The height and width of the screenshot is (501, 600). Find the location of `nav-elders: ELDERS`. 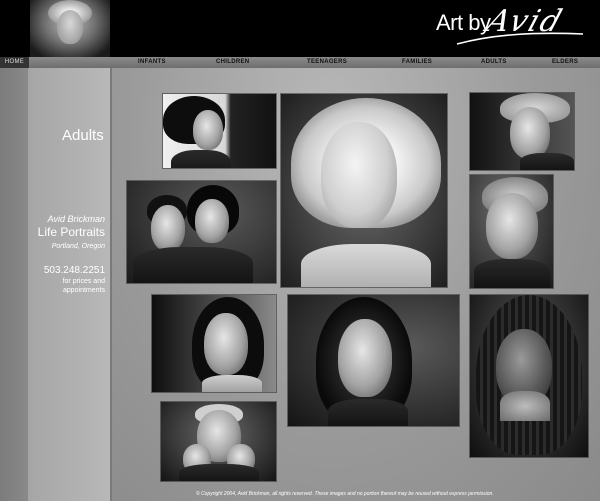

nav-elders: ELDERS is located at coordinates (565, 62).